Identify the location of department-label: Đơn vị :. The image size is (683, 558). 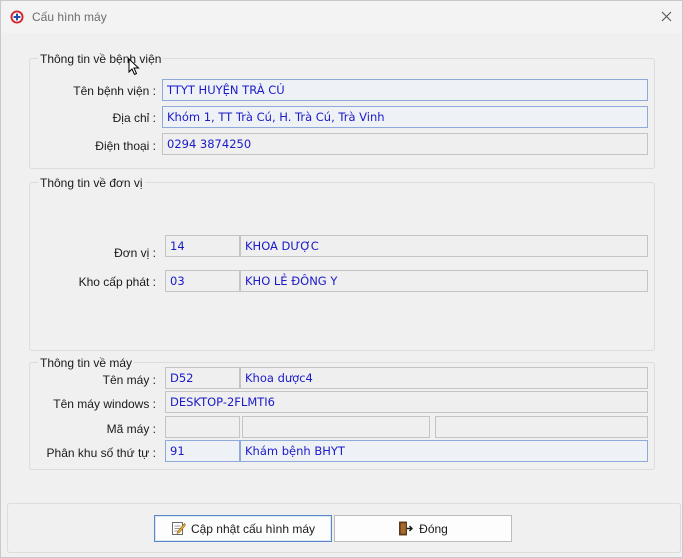
(135, 253).